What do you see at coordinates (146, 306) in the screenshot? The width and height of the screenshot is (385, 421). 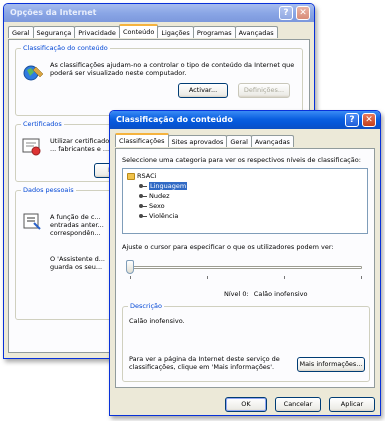 I see `description-legend: Descrição` at bounding box center [146, 306].